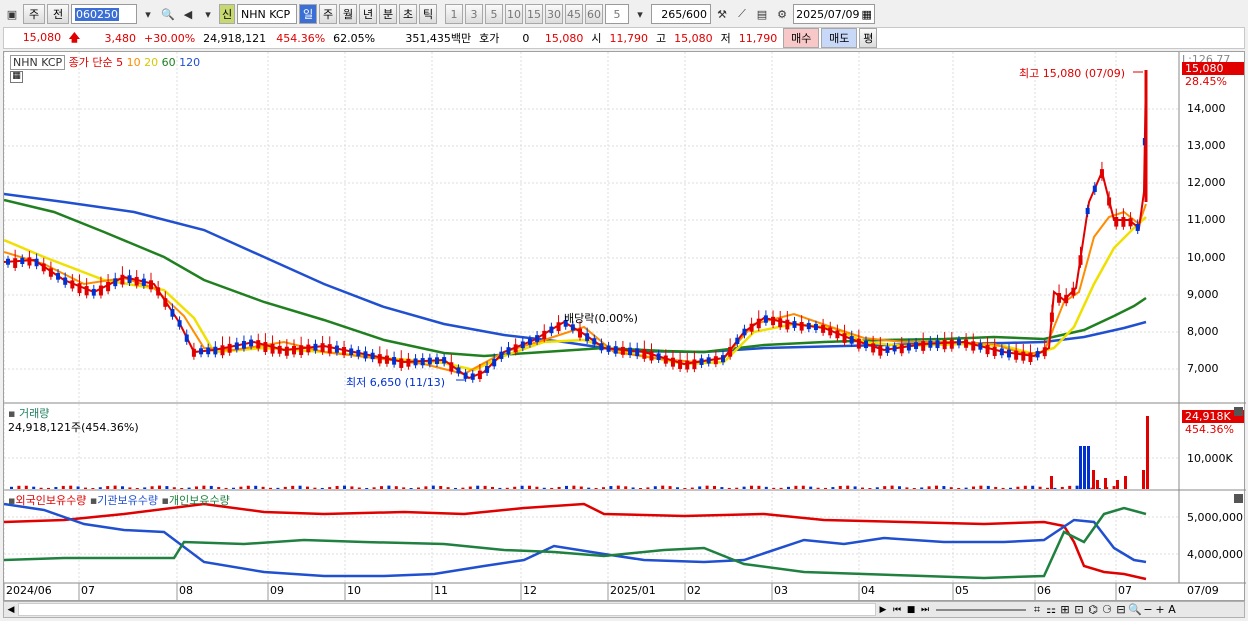 Image resolution: width=1248 pixels, height=621 pixels. I want to click on tool-f-icon: ⚆, so click(1107, 609).